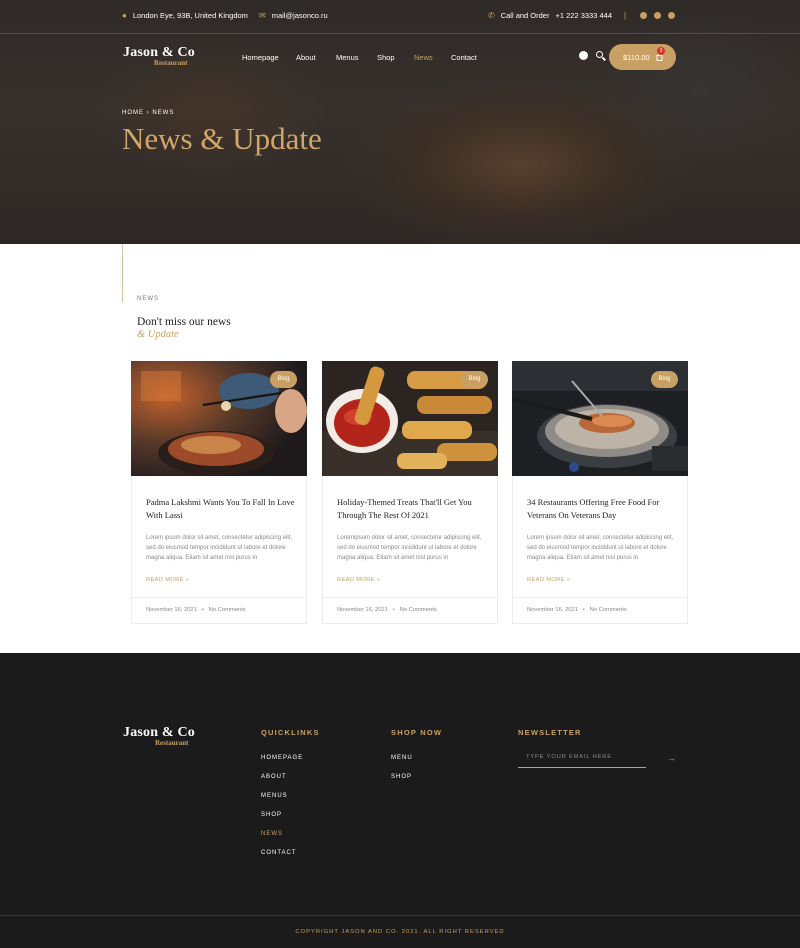 Image resolution: width=800 pixels, height=948 pixels. What do you see at coordinates (274, 796) in the screenshot?
I see `footer-link-menus: MENUS` at bounding box center [274, 796].